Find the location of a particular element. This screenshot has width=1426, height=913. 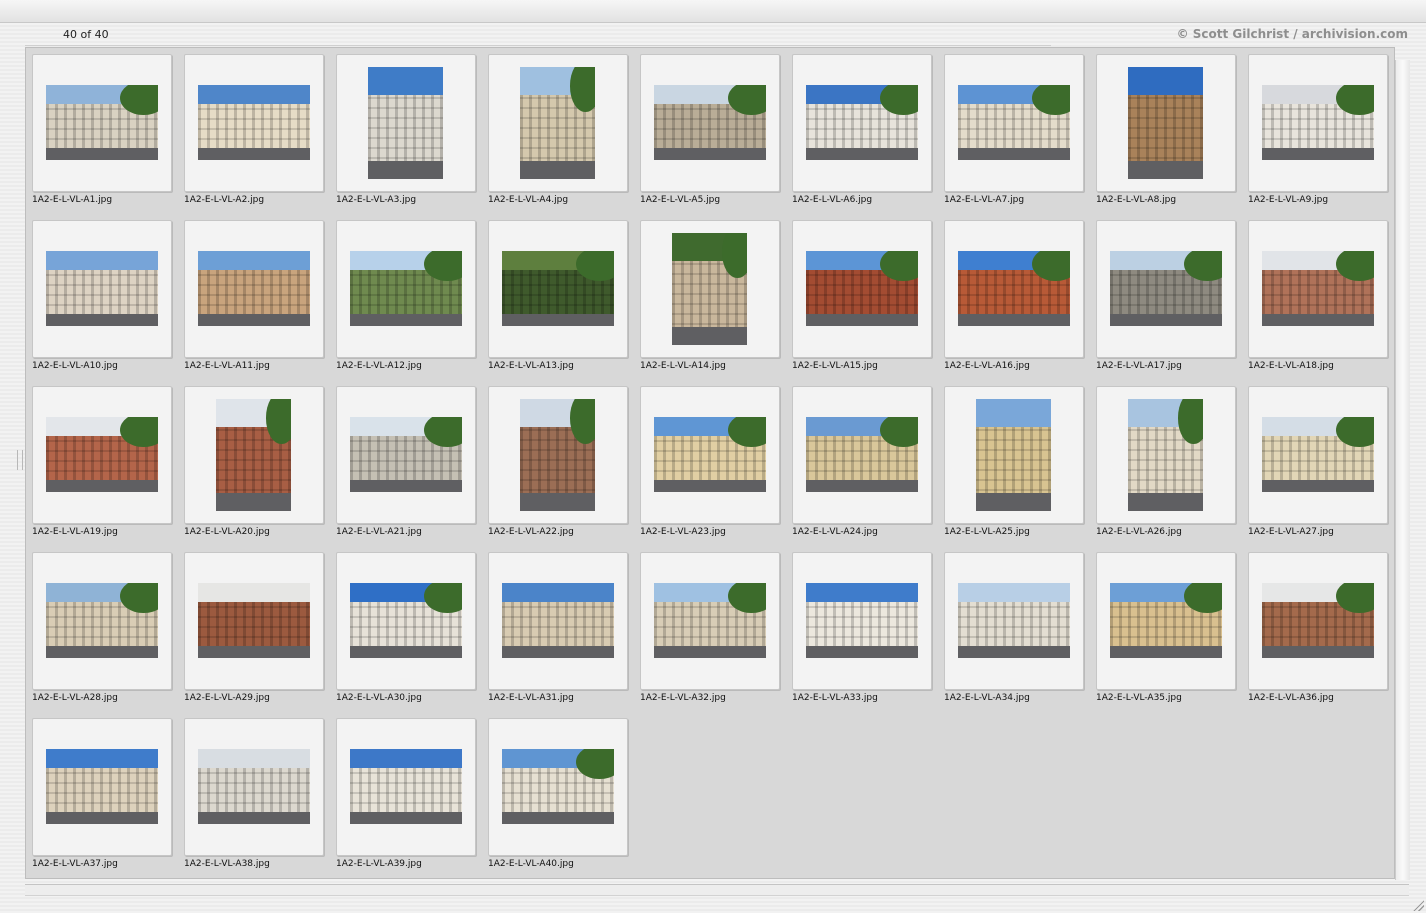

thumbnail-item: 1A2-E-L-VL-A21.jpg is located at coordinates (406, 463).